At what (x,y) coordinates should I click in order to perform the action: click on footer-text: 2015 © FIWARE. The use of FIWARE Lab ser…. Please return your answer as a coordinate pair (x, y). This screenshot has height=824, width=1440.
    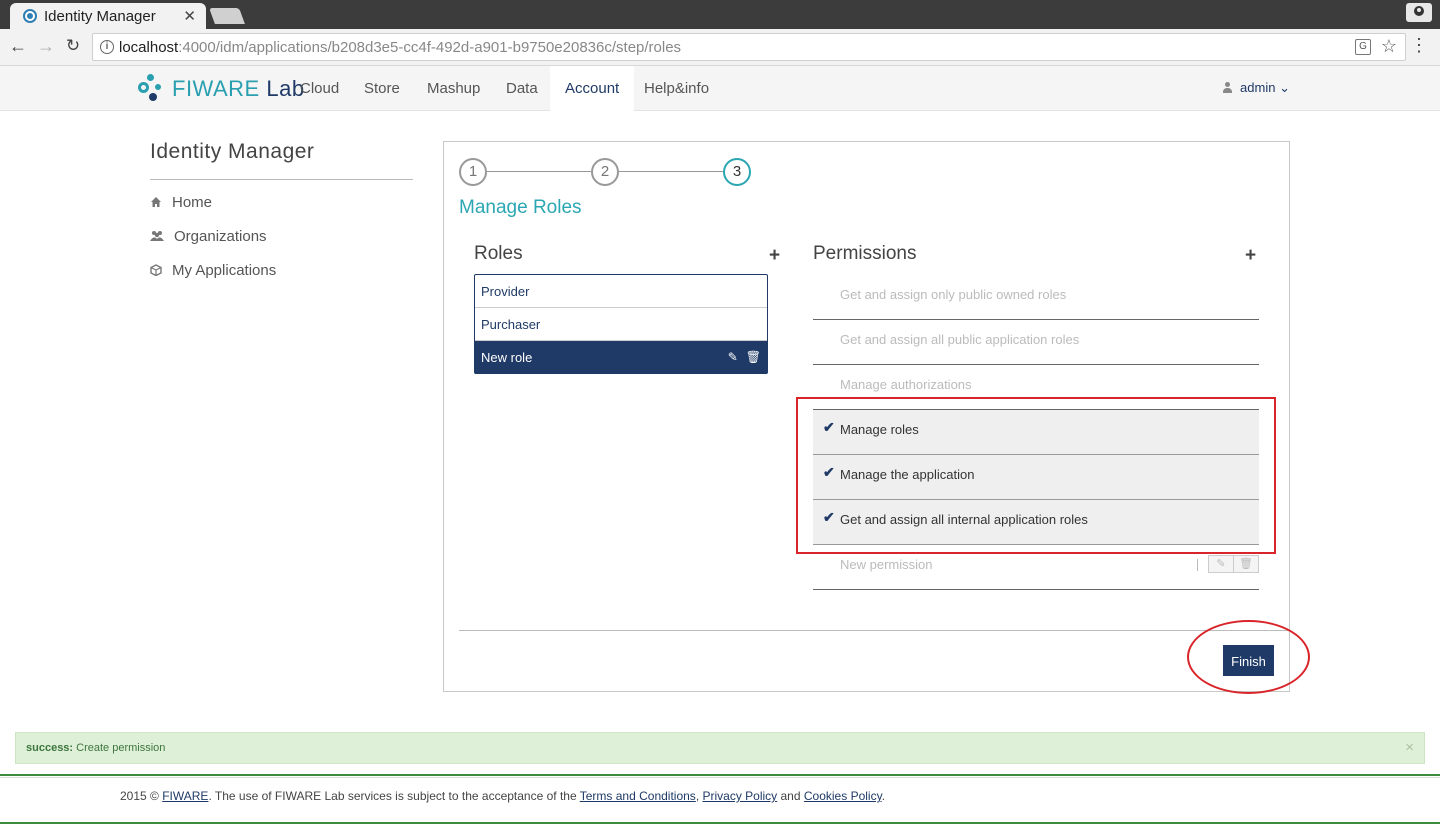
    Looking at the image, I should click on (503, 796).